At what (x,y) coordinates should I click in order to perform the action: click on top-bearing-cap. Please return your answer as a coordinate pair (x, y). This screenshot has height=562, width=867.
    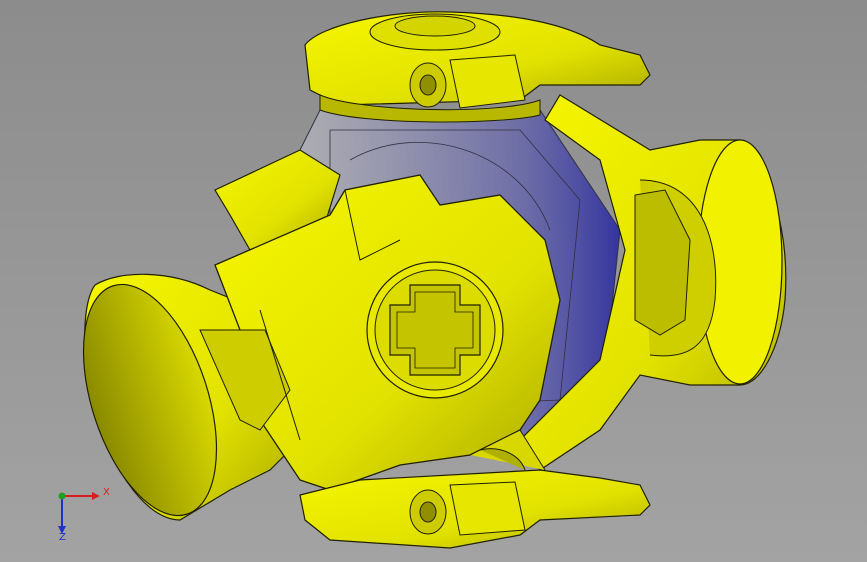
    Looking at the image, I should click on (477, 67).